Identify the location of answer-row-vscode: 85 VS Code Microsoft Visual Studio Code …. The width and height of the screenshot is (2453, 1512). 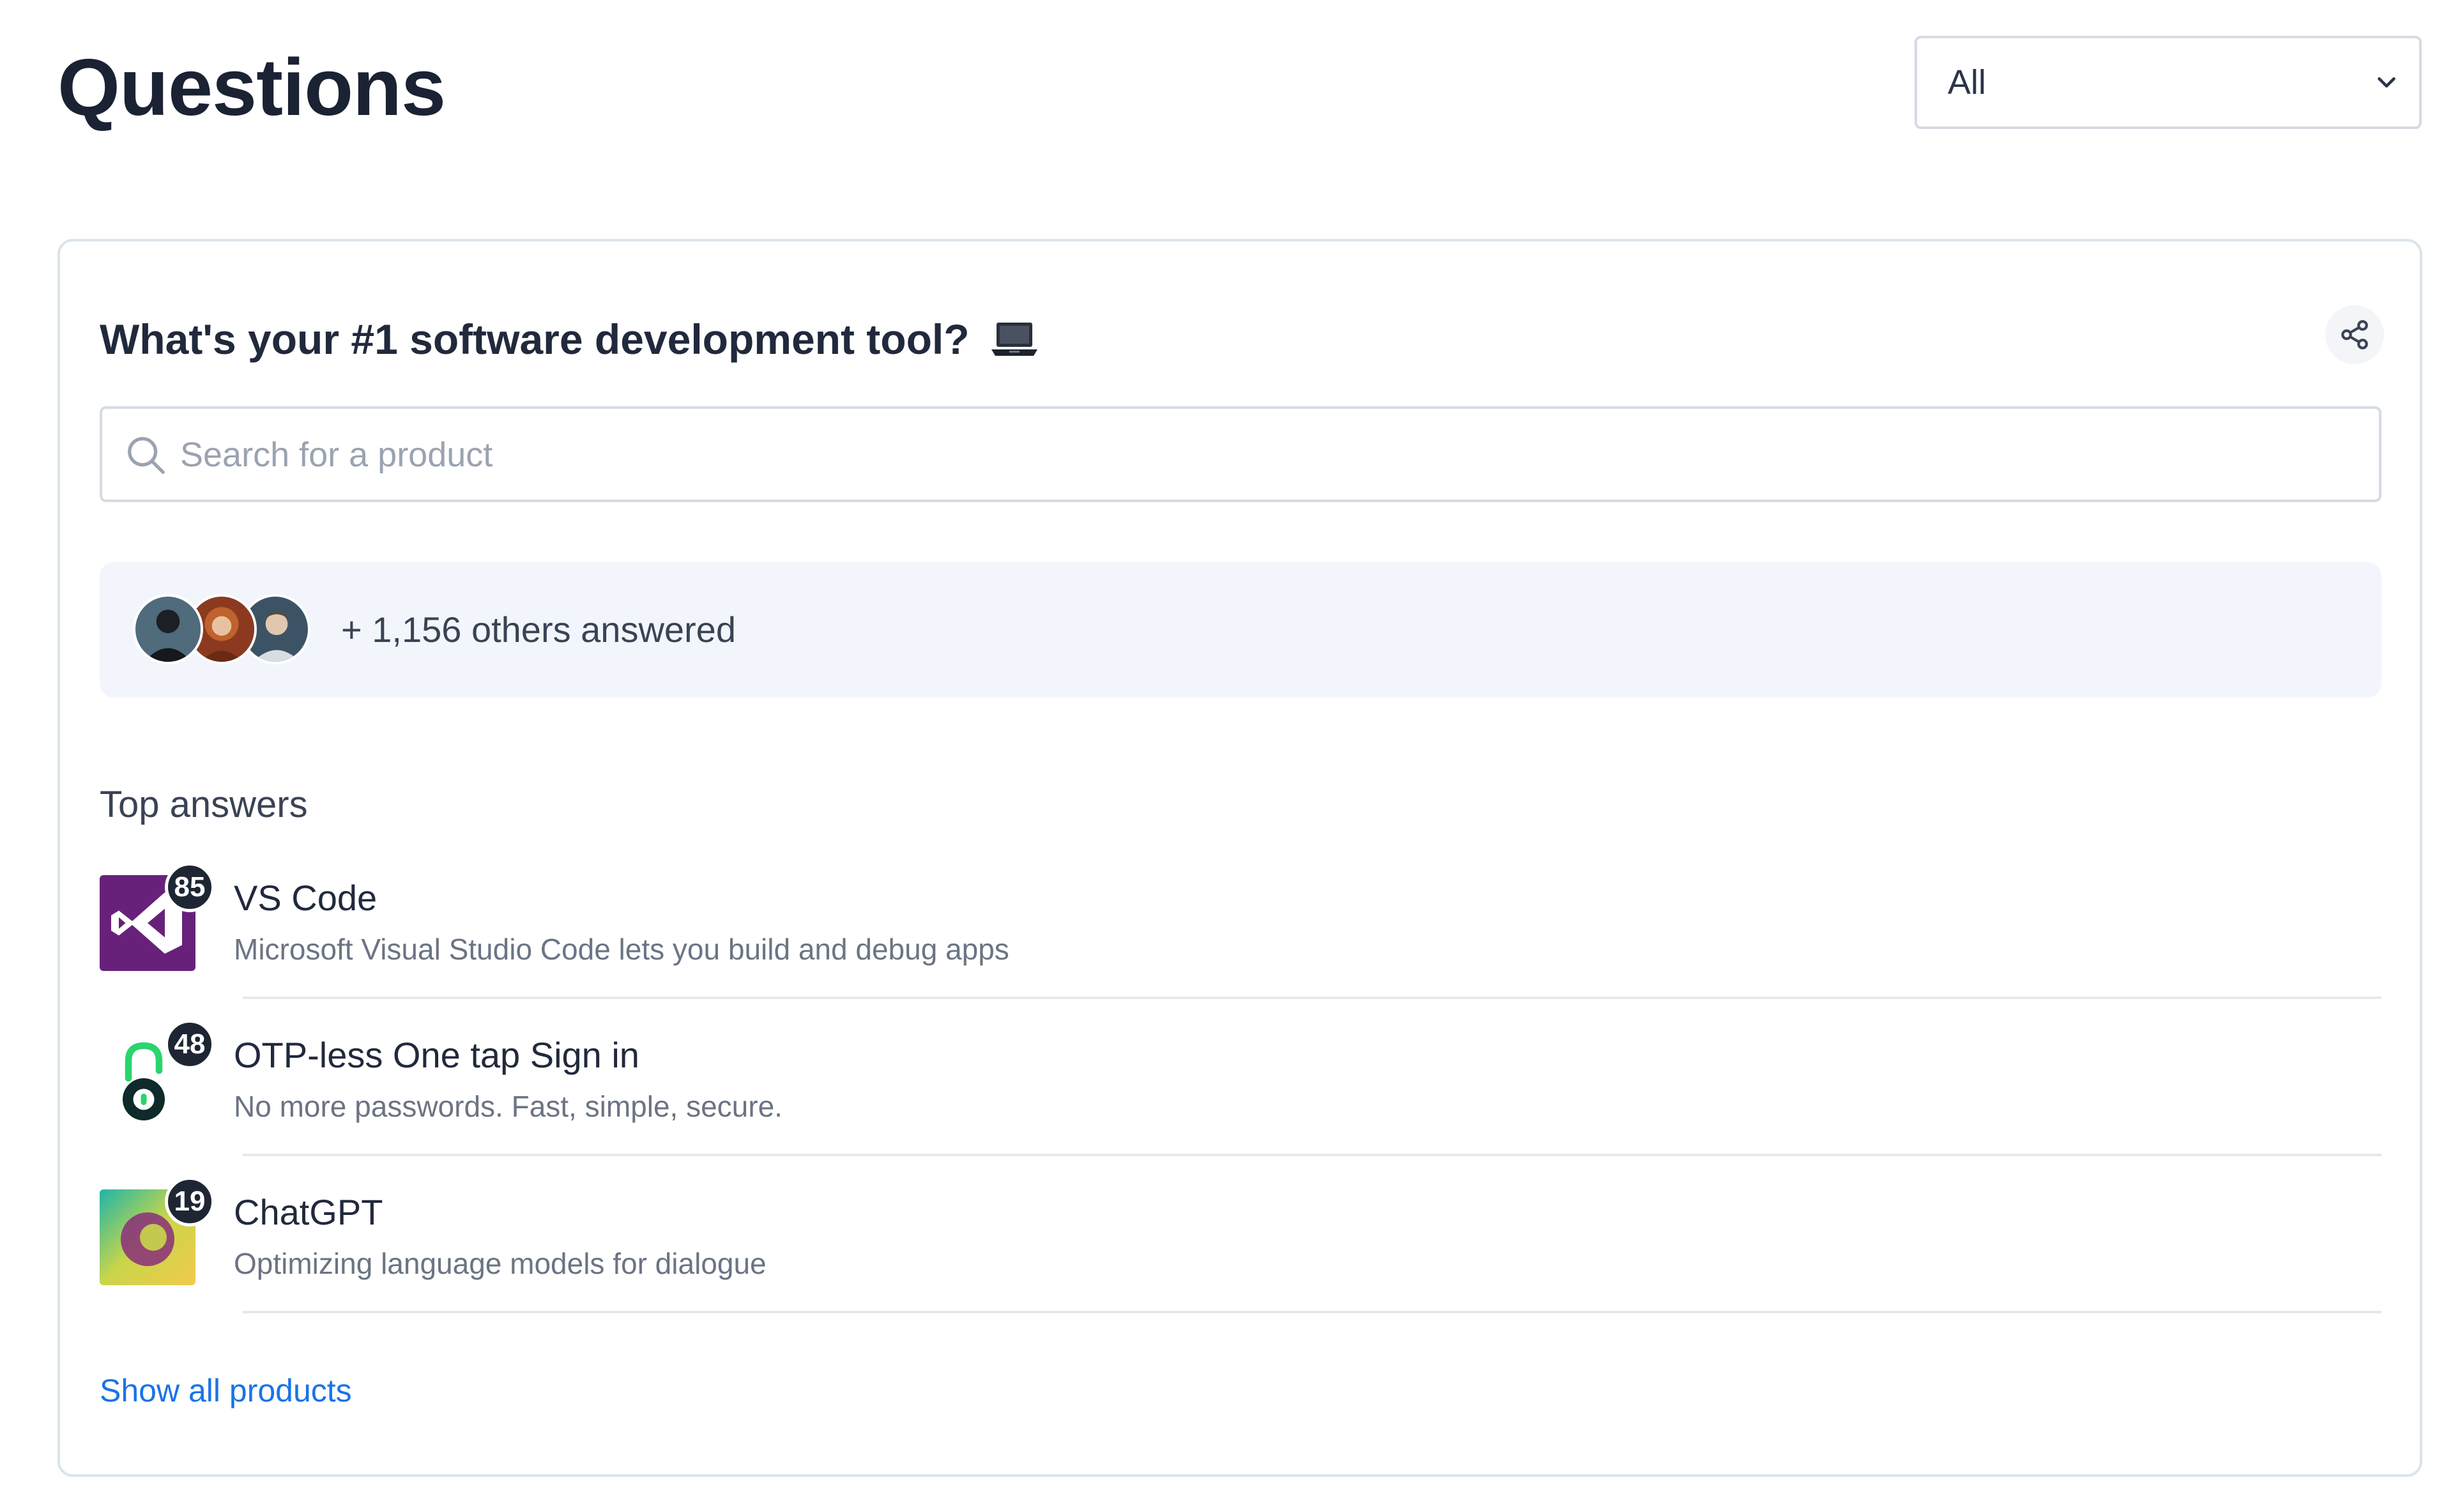
(1240, 947).